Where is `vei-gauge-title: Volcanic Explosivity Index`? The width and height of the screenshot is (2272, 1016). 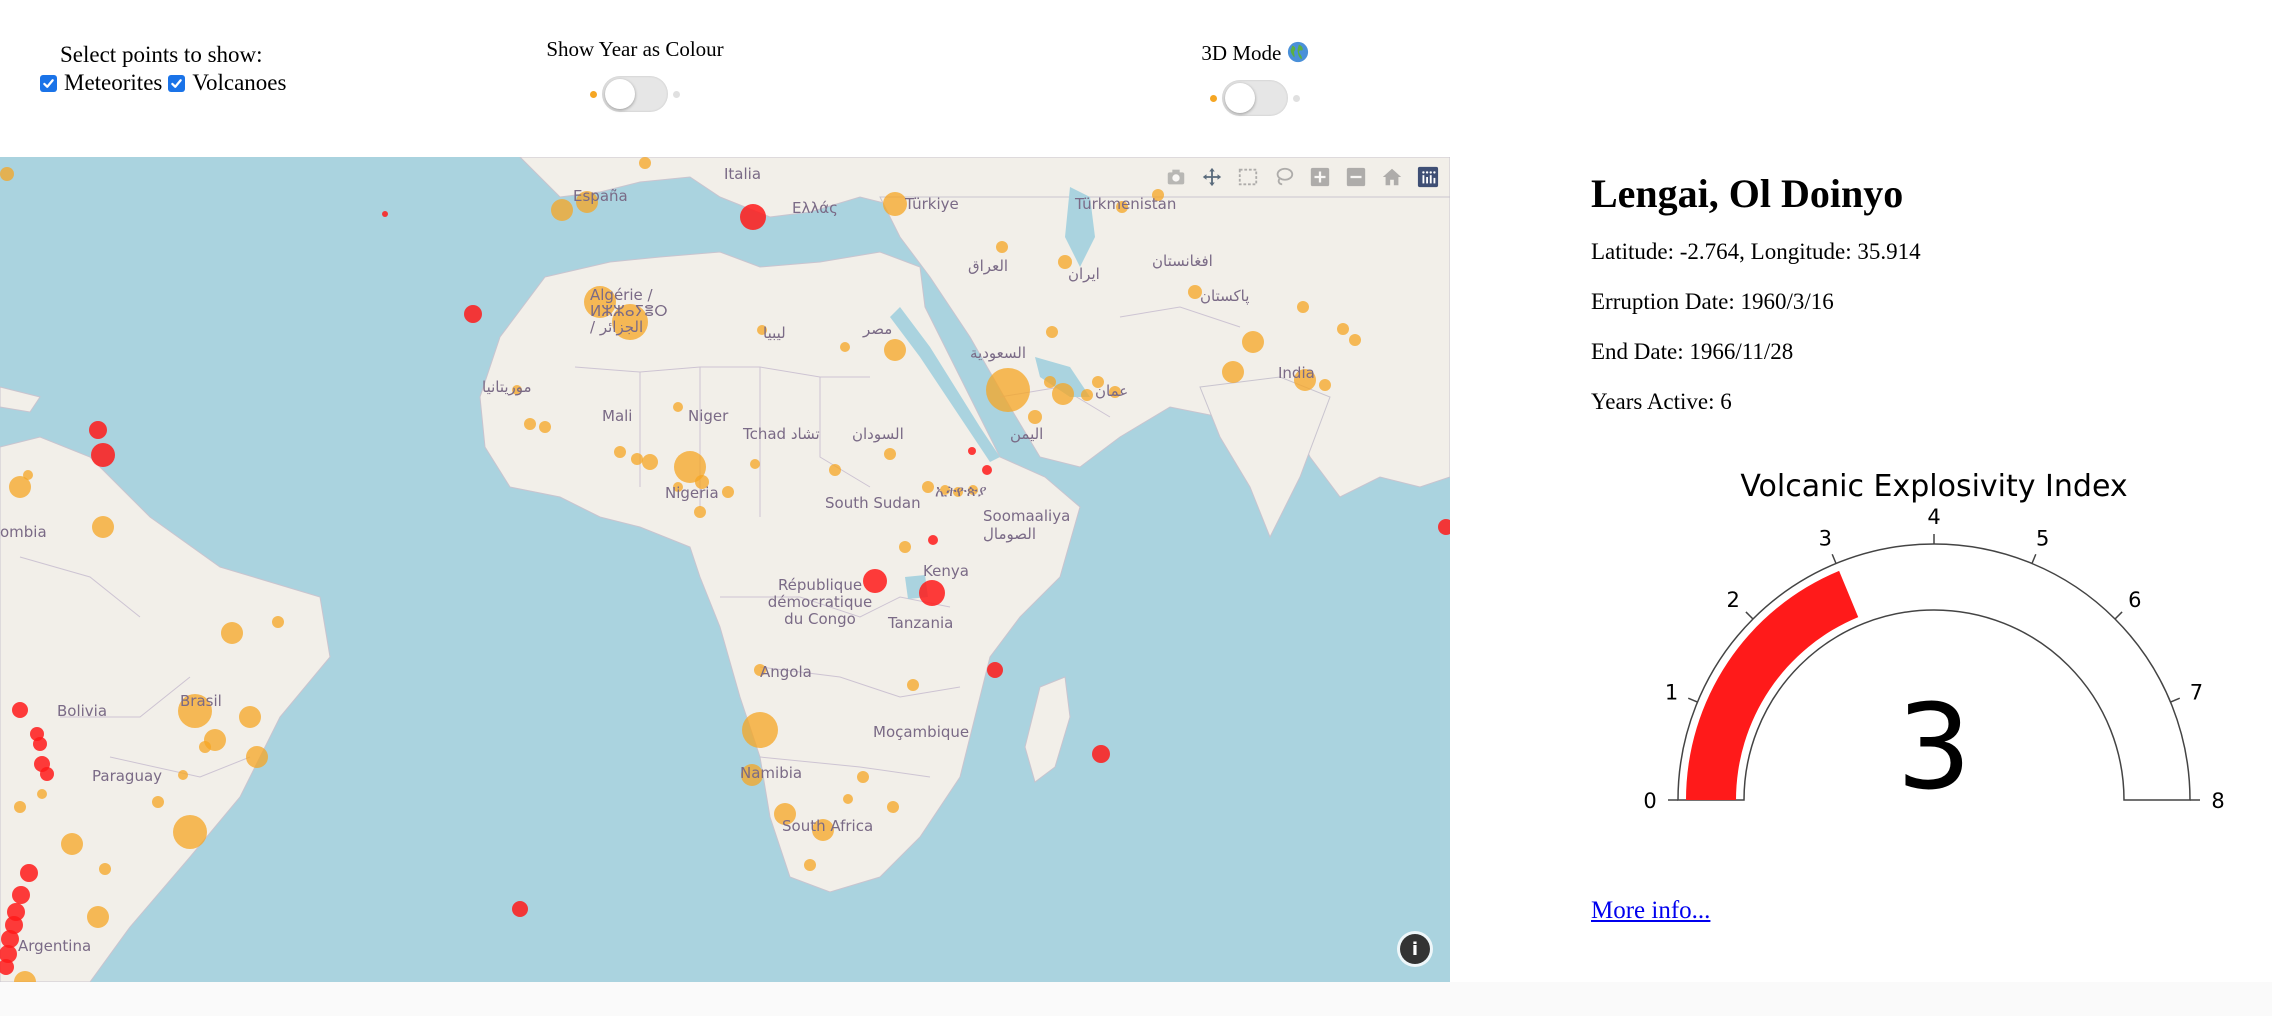
vei-gauge-title: Volcanic Explosivity Index is located at coordinates (1933, 486).